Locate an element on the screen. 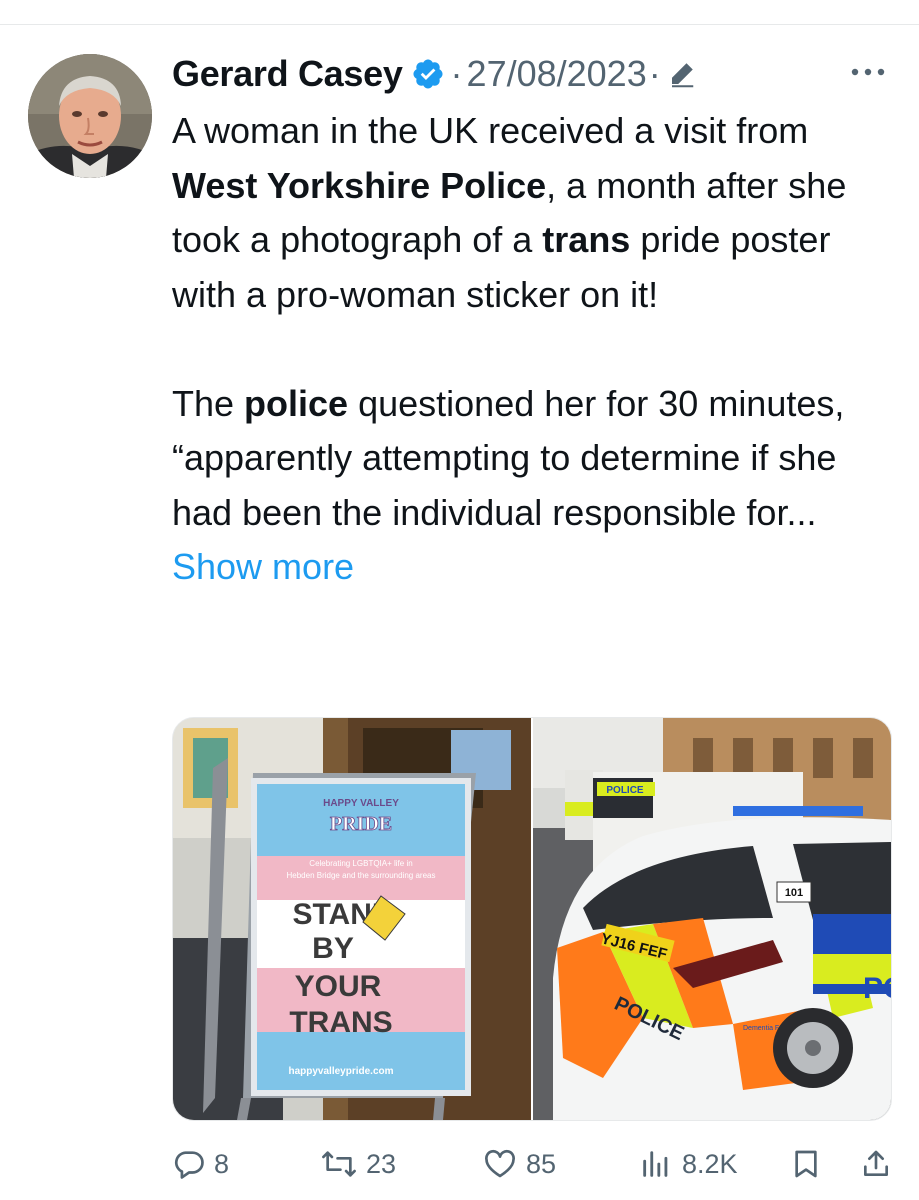  tweet-actions: 8 23 85 8.2K is located at coordinates (534, 1164).